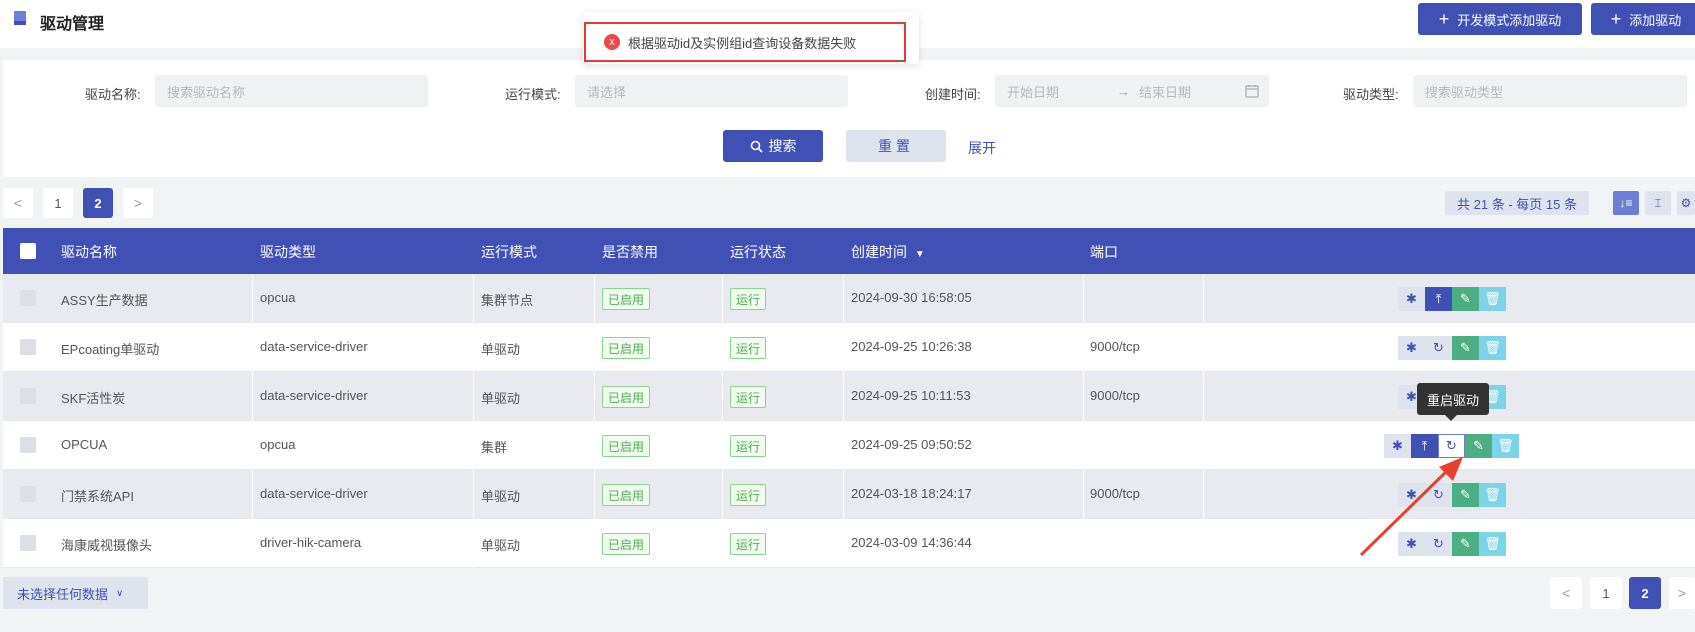 The image size is (1695, 632). Describe the element at coordinates (1438, 348) in the screenshot. I see `restart-icon: ↻` at that location.